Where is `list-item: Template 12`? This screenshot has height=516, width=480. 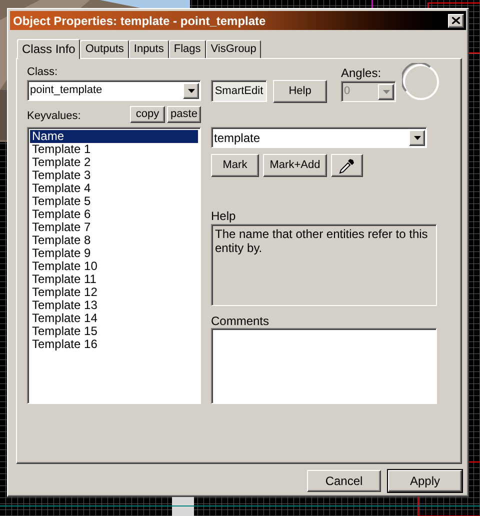 list-item: Template 12 is located at coordinates (114, 292).